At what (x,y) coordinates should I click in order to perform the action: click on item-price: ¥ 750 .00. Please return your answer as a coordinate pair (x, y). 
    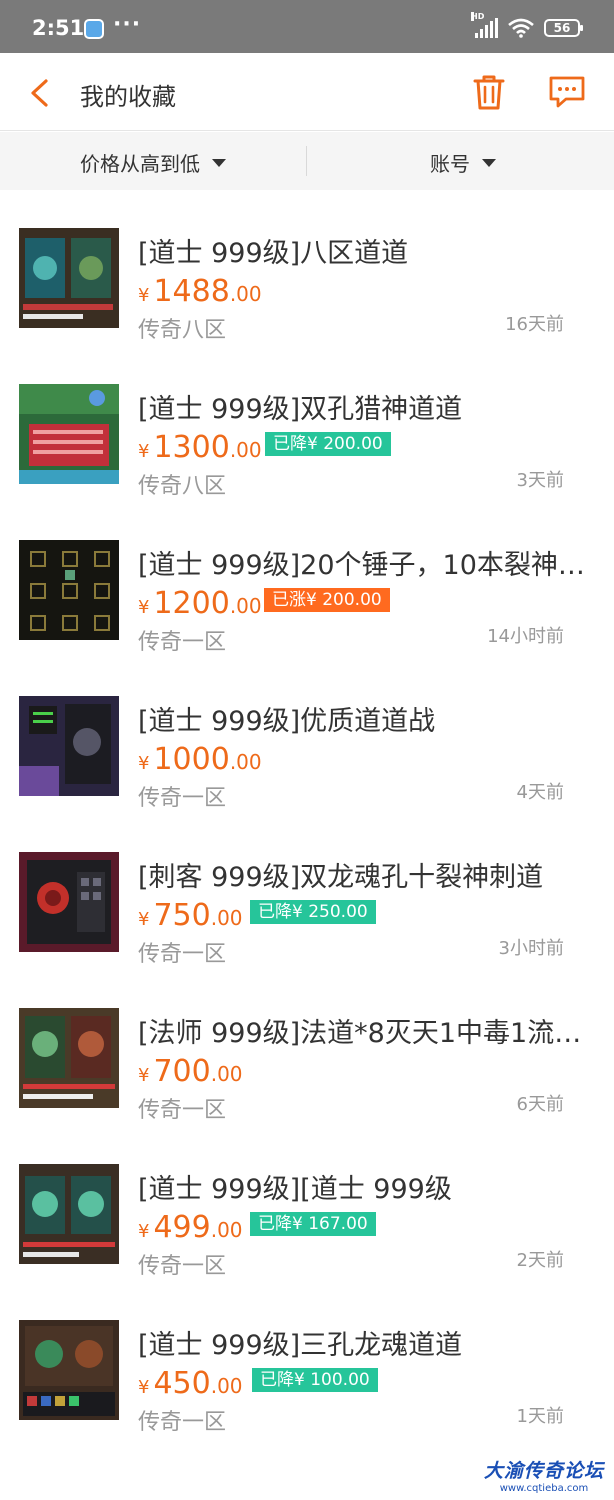
    Looking at the image, I should click on (190, 915).